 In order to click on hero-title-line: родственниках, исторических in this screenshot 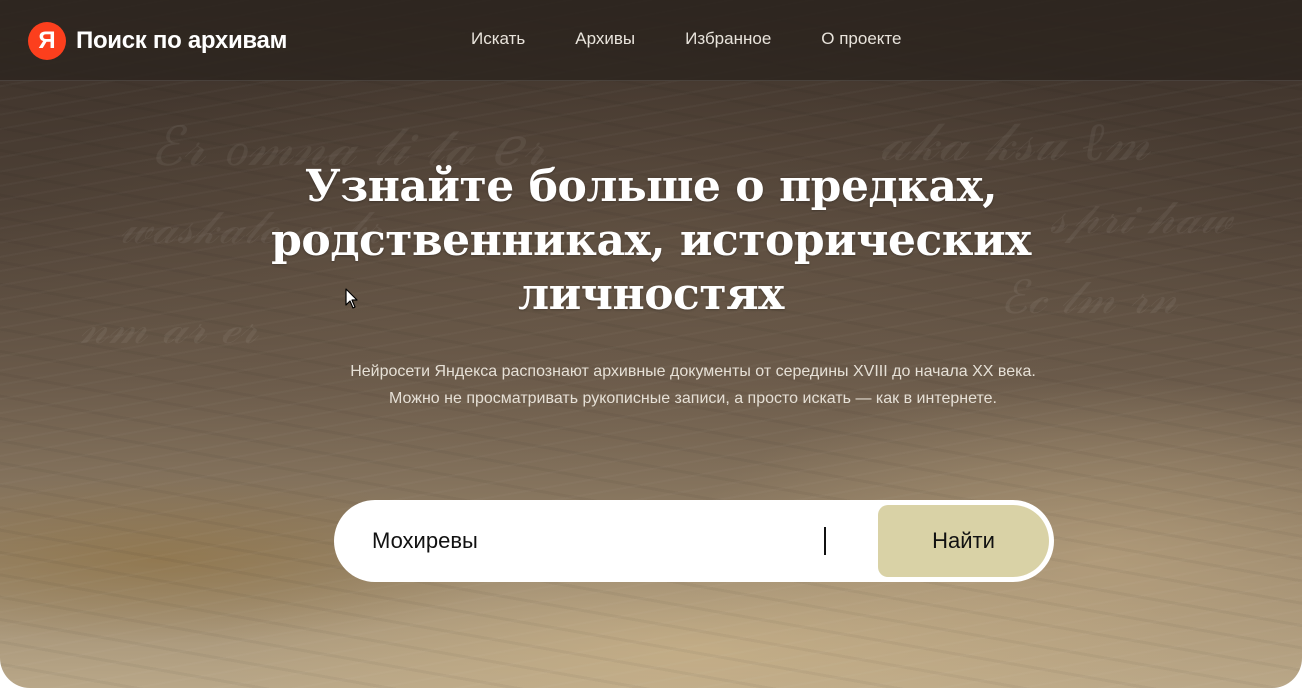, I will do `click(651, 240)`.